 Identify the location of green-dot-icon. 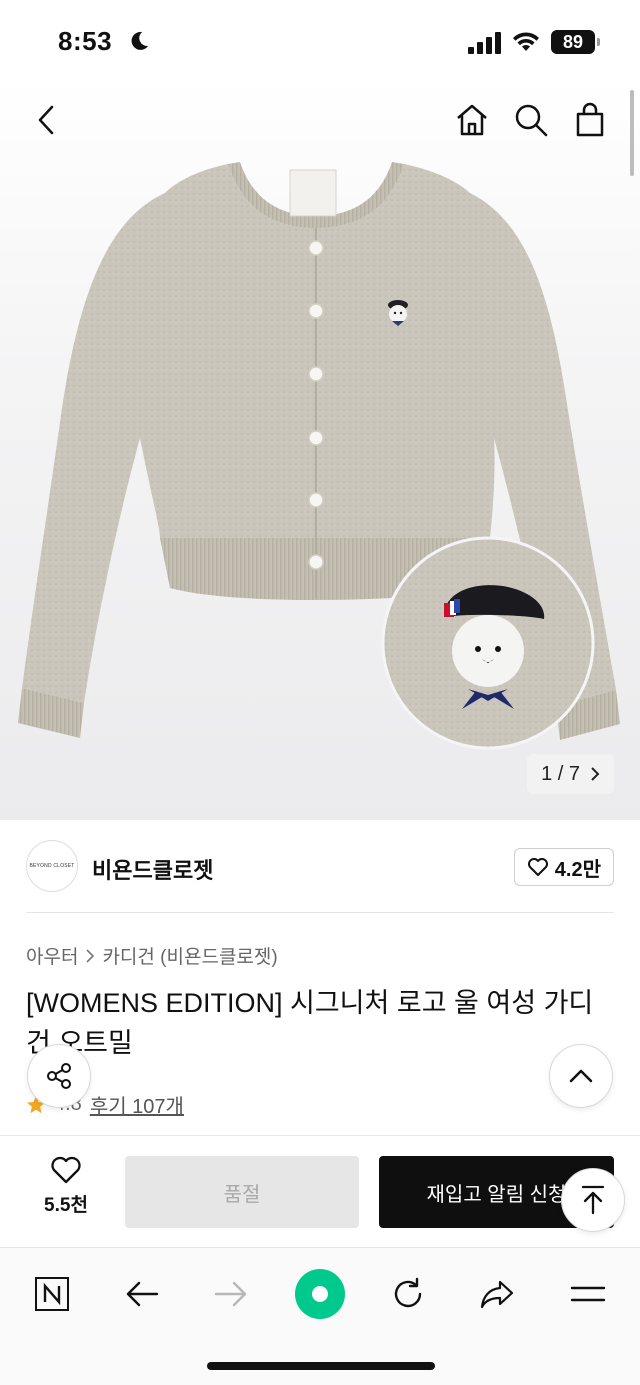
(320, 1294).